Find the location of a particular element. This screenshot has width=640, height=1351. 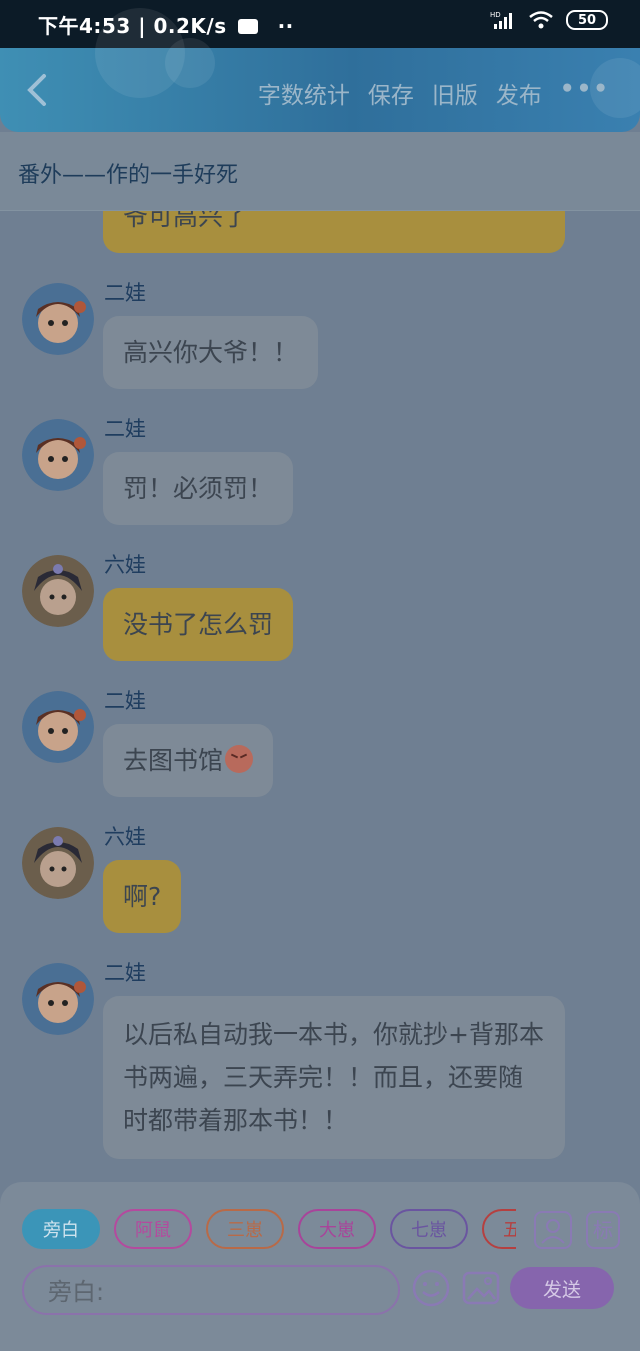

role-chip: 七崽 is located at coordinates (429, 1229).